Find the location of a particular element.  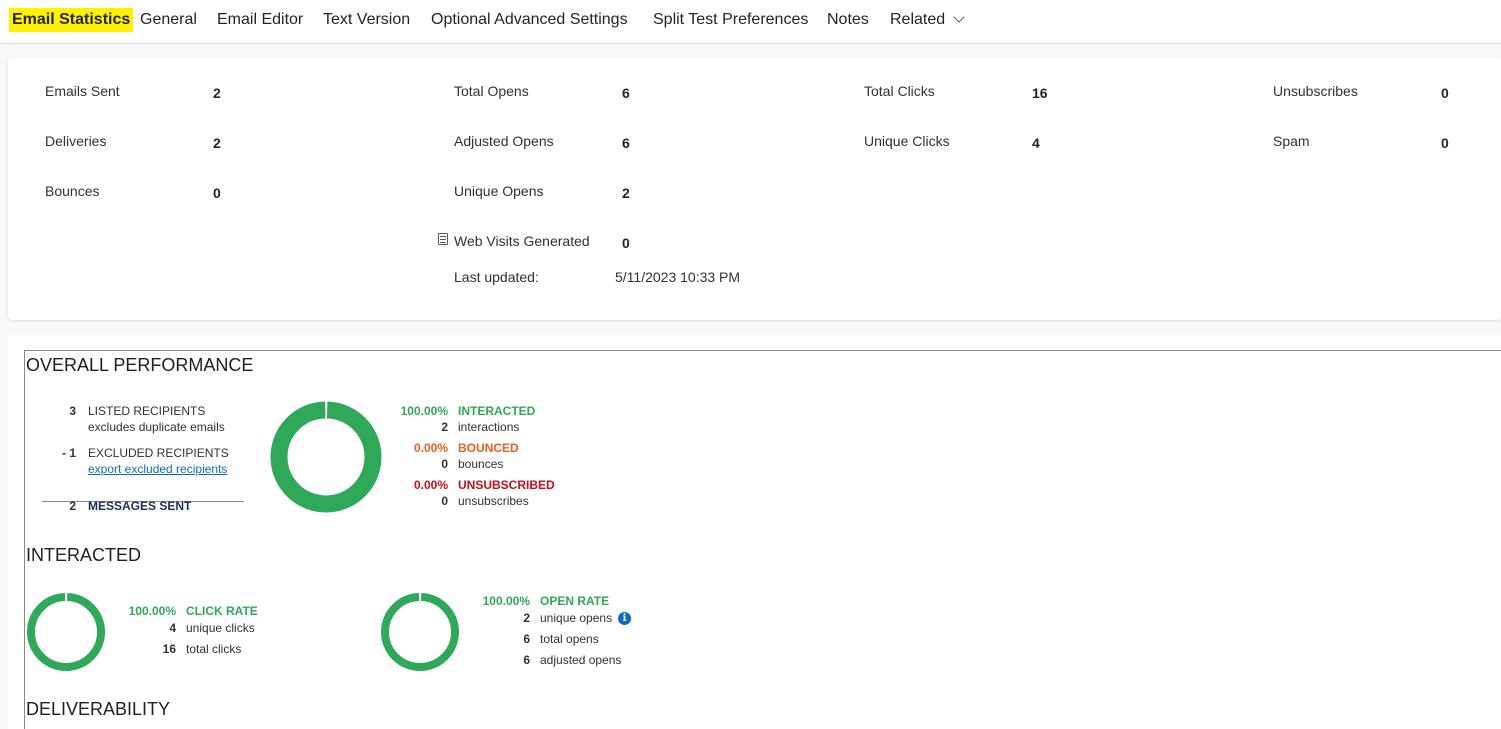

open-rate-donut is located at coordinates (420, 632).